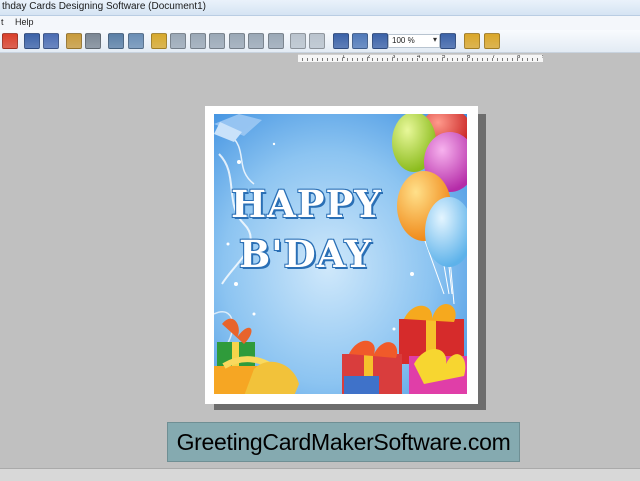 The height and width of the screenshot is (481, 640). What do you see at coordinates (10, 41) in the screenshot?
I see `close-document-icon` at bounding box center [10, 41].